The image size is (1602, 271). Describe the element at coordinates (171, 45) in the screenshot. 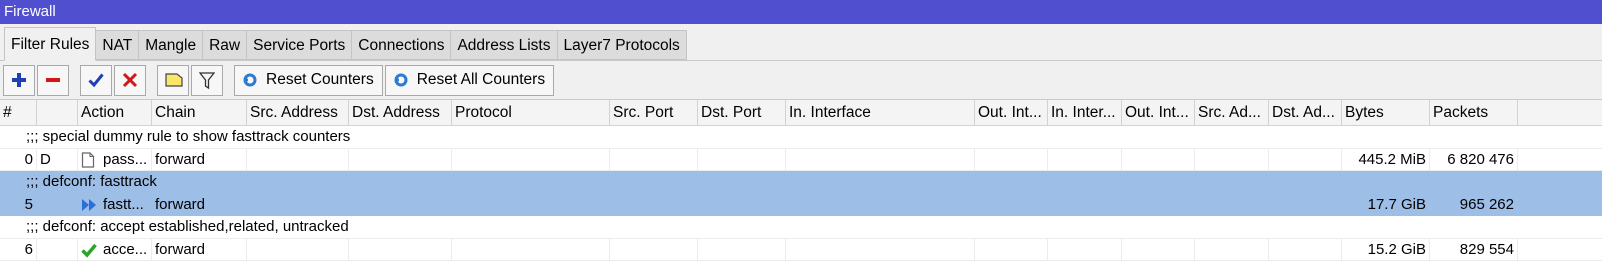

I see `tab-mangle: Mangle` at that location.